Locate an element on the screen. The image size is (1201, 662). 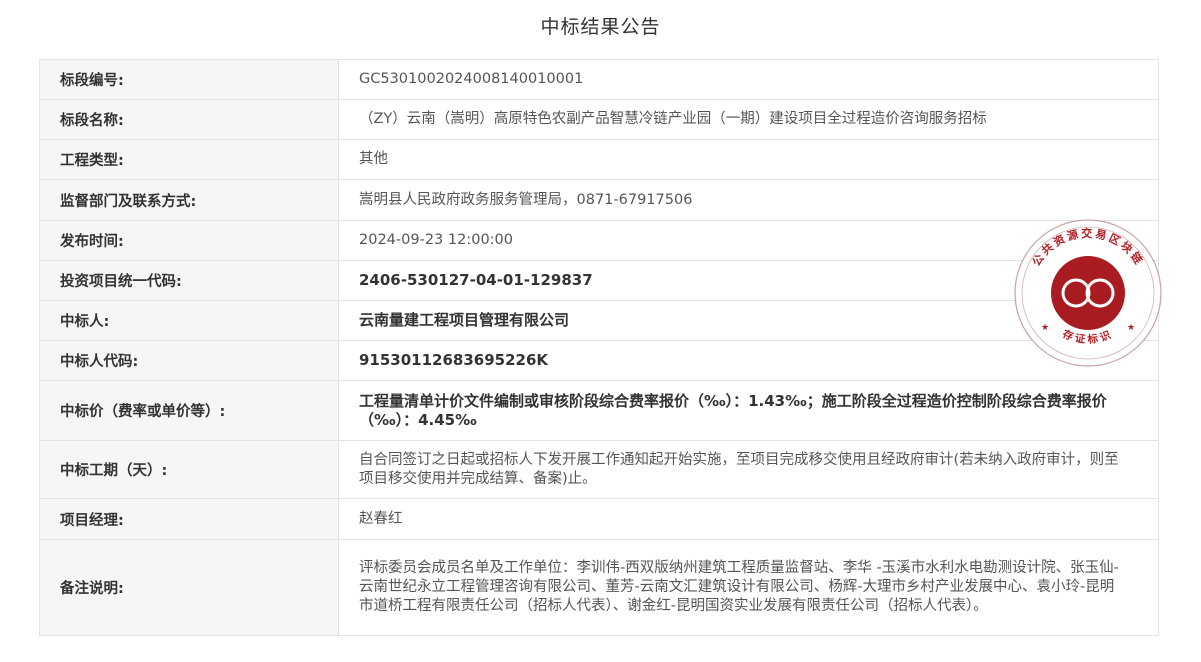
row-value: GC5301002024008140010001 is located at coordinates (748, 79).